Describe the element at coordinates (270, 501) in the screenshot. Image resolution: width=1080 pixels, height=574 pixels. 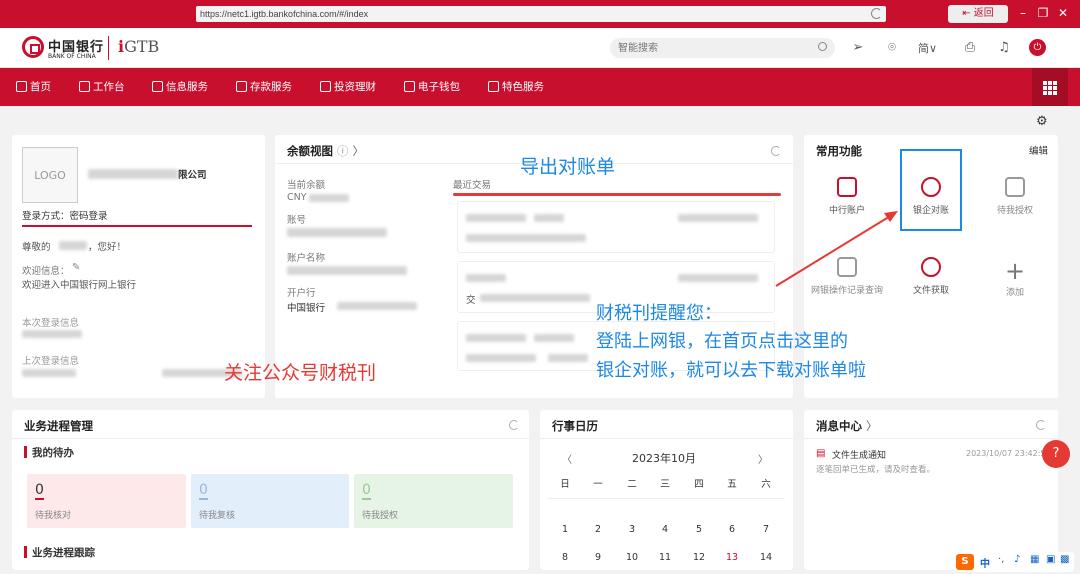
I see `todo-review: 0 待我复核` at that location.